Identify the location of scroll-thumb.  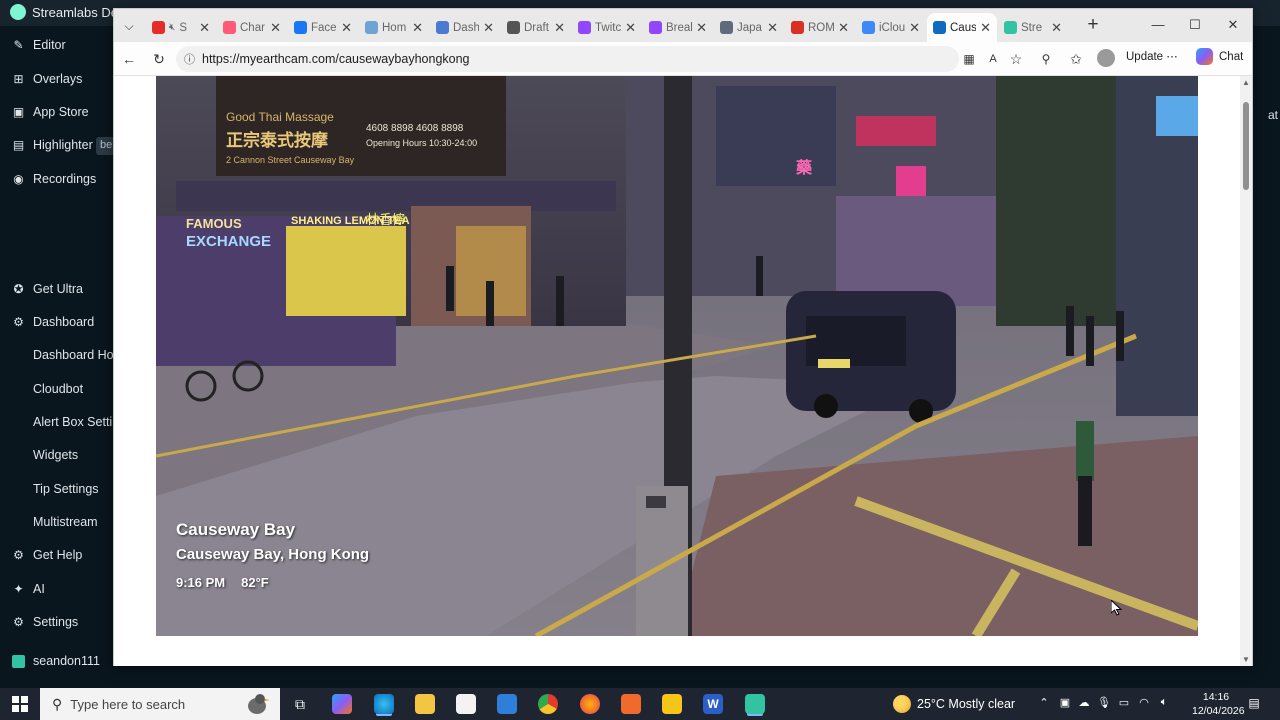
(1246, 146).